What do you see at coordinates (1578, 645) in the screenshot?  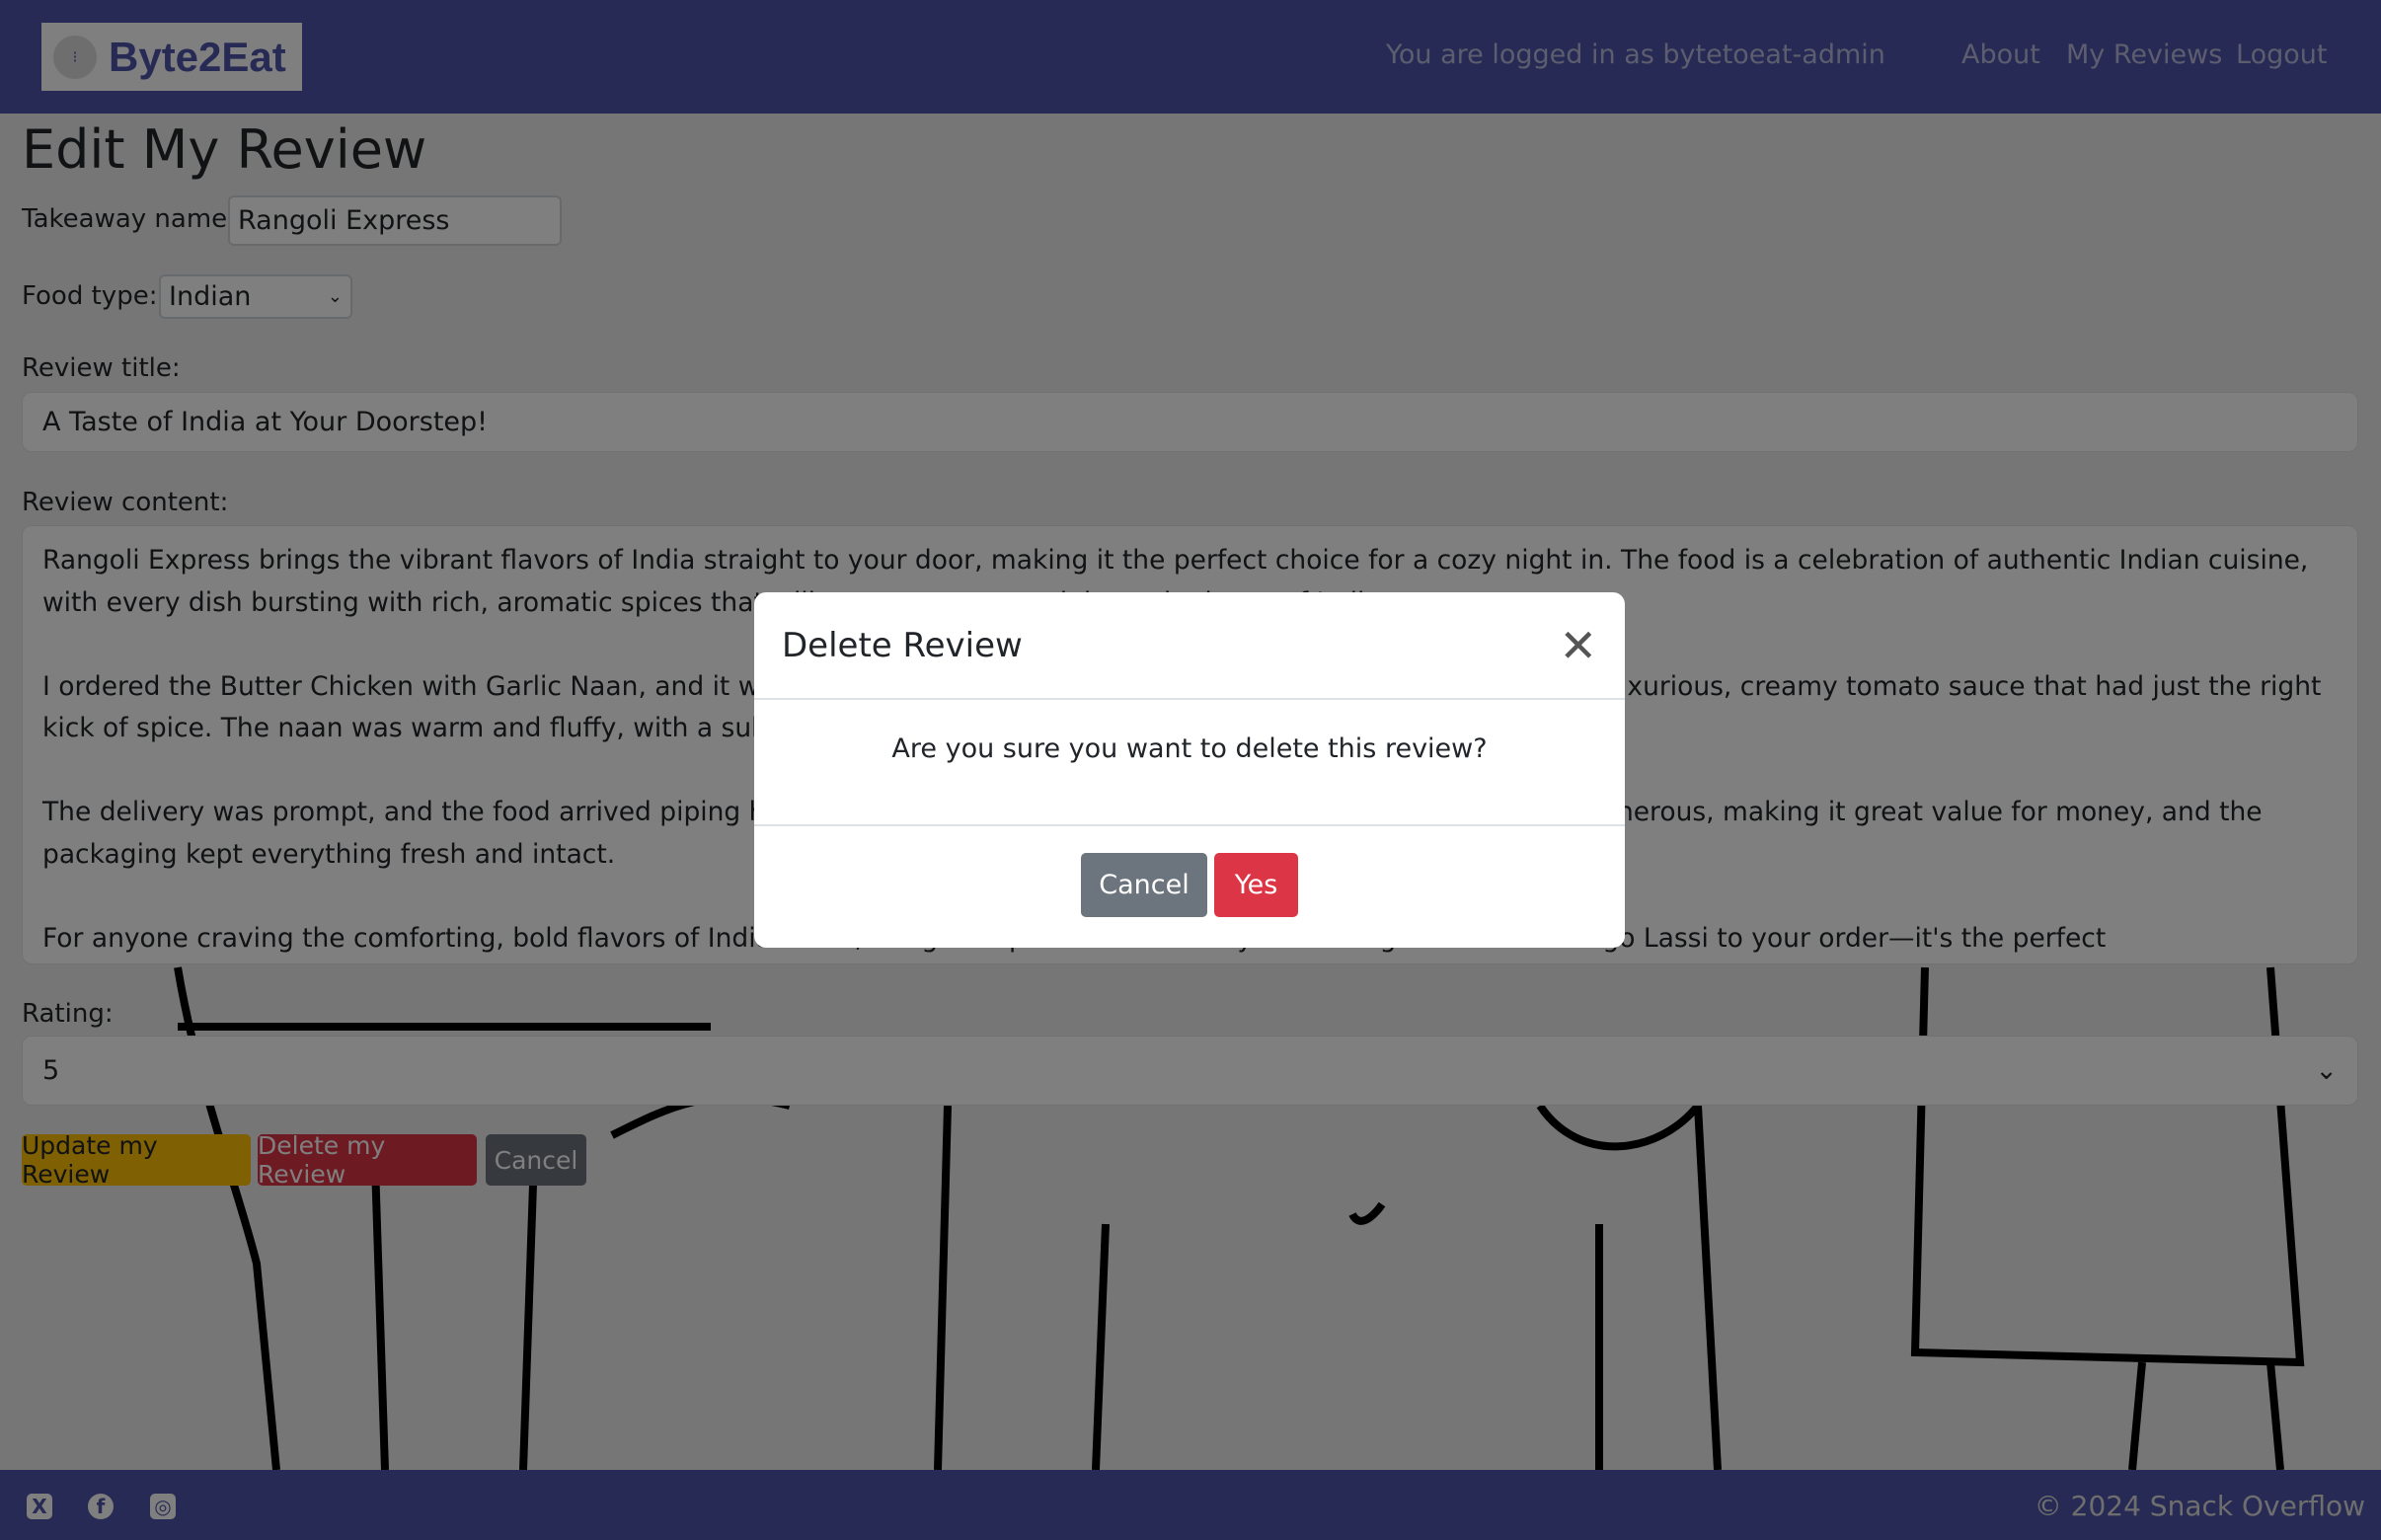 I see `close-icon: ✕` at bounding box center [1578, 645].